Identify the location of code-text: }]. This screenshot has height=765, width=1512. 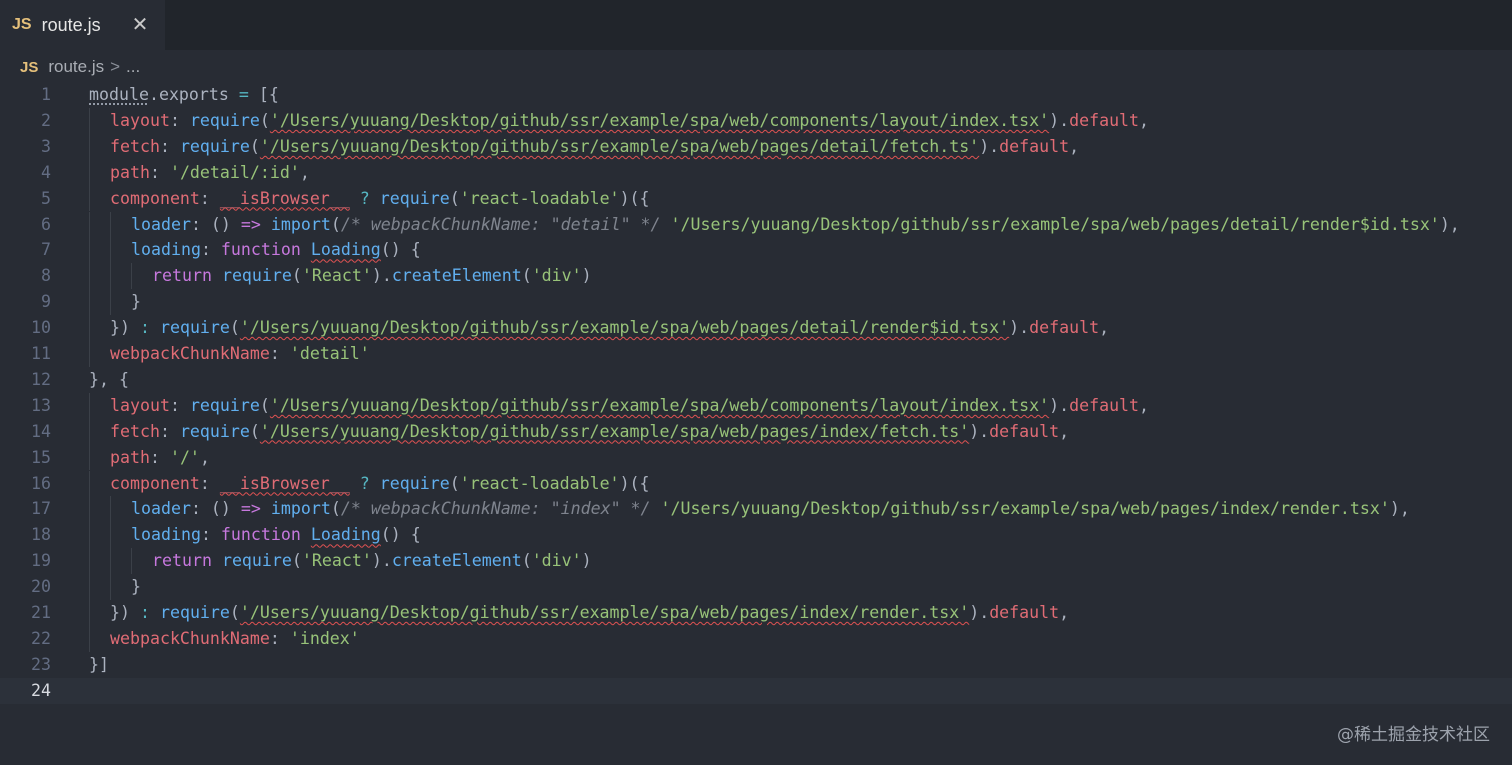
(99, 665).